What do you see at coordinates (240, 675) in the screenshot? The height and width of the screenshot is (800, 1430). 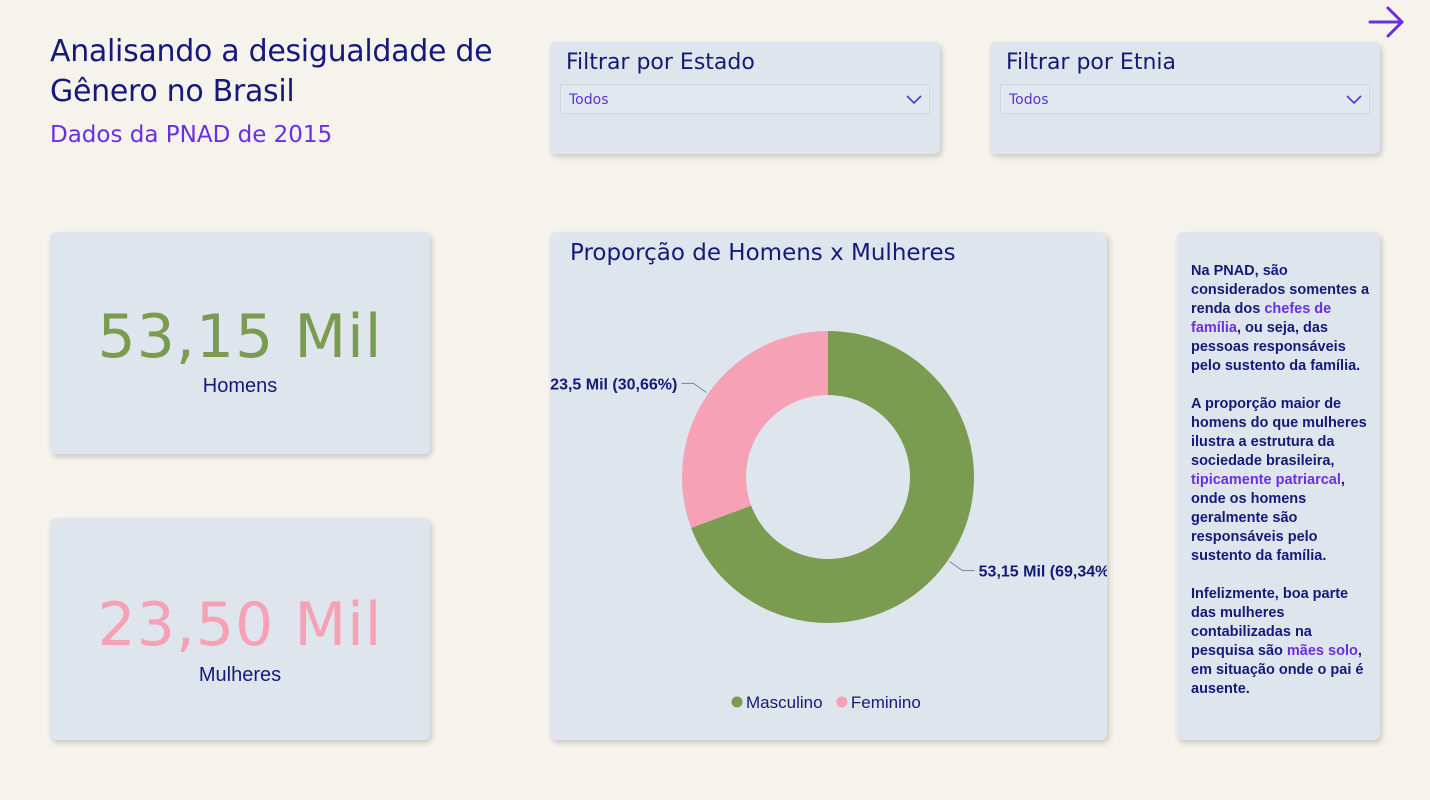 I see `kpi-mulheres-label: Mulheres` at bounding box center [240, 675].